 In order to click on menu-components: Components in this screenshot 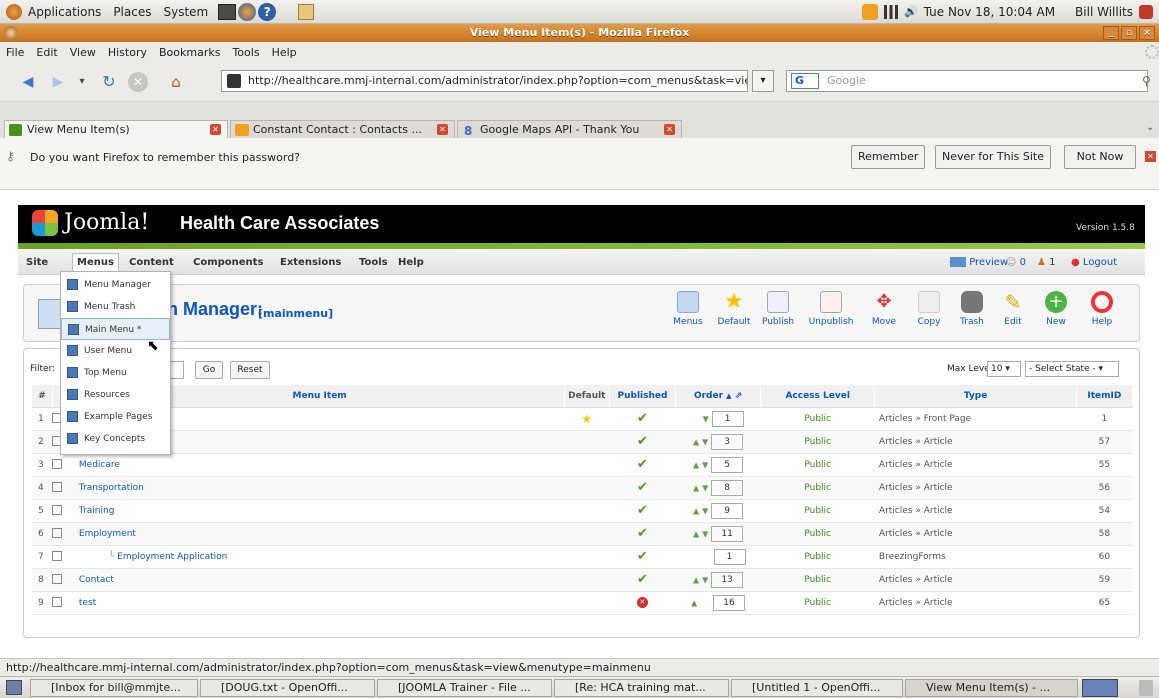, I will do `click(228, 262)`.